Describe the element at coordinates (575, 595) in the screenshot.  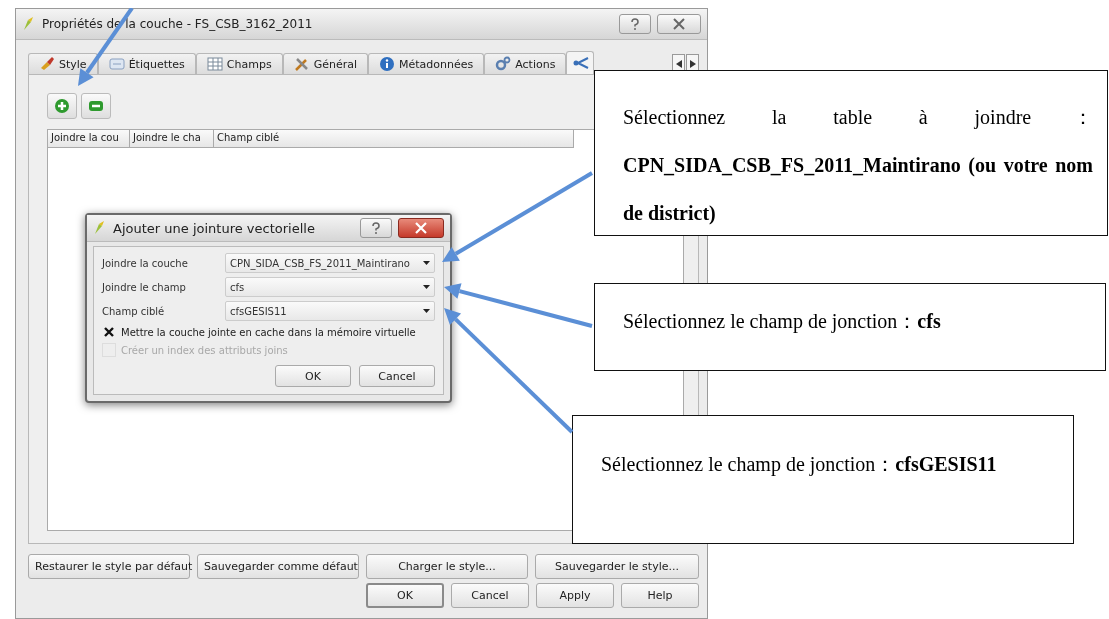
I see `dialog-button: Apply` at that location.